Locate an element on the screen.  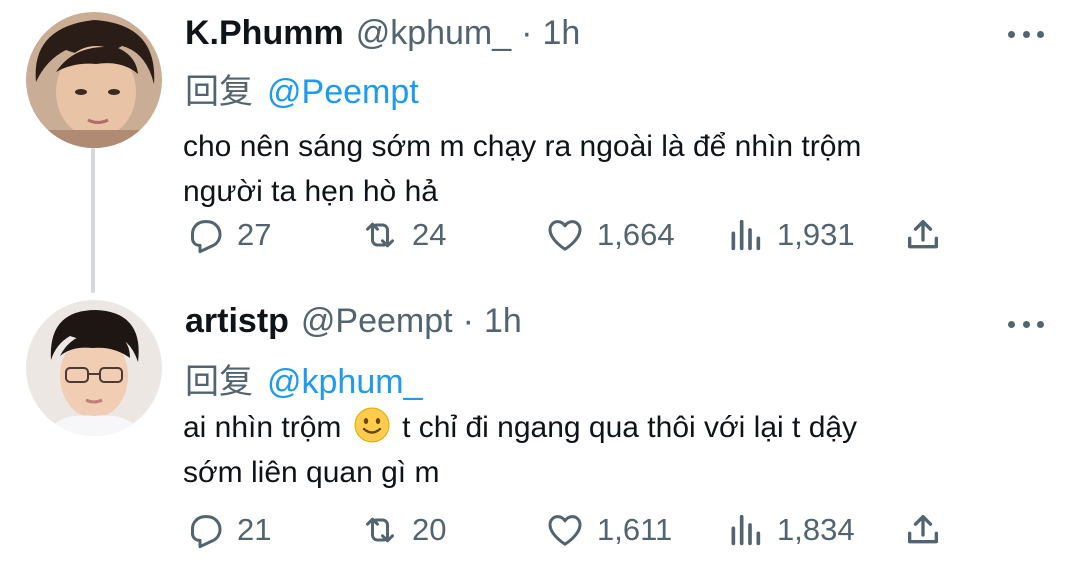
like-button: 1,611 is located at coordinates (608, 530).